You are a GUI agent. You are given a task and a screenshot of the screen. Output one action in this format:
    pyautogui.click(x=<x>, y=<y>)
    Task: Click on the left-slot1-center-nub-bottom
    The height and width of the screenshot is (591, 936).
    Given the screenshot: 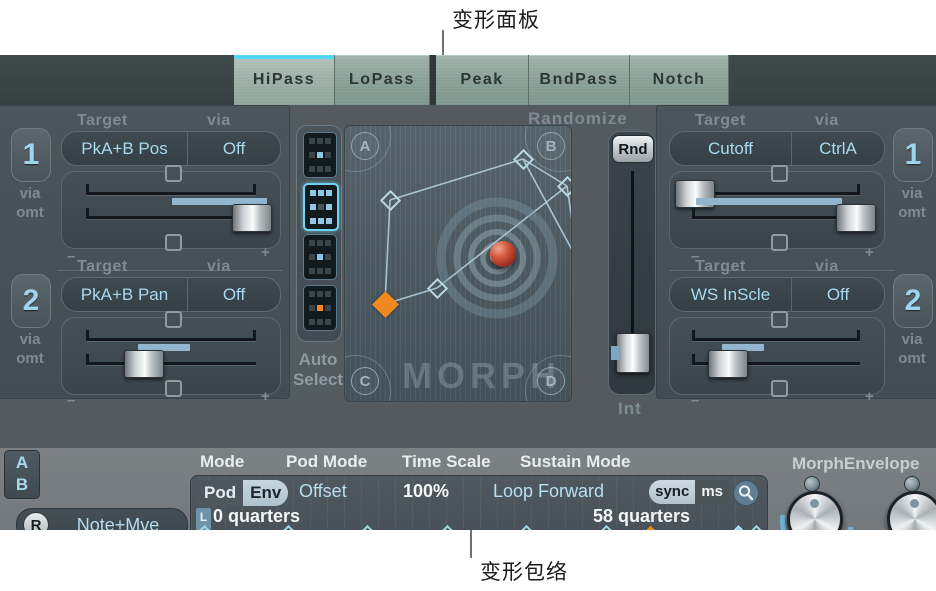 What is the action you would take?
    pyautogui.click(x=173, y=242)
    